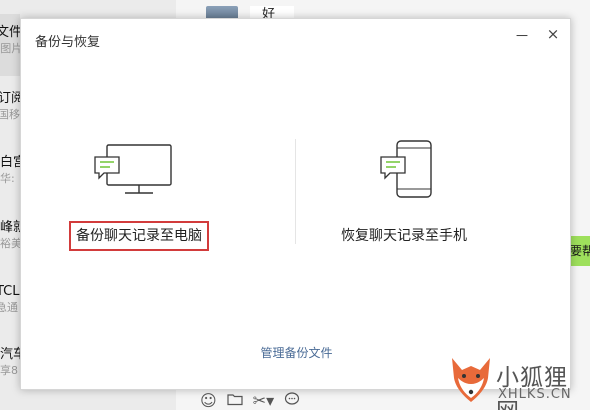  What do you see at coordinates (134, 173) in the screenshot?
I see `monitor-icon` at bounding box center [134, 173].